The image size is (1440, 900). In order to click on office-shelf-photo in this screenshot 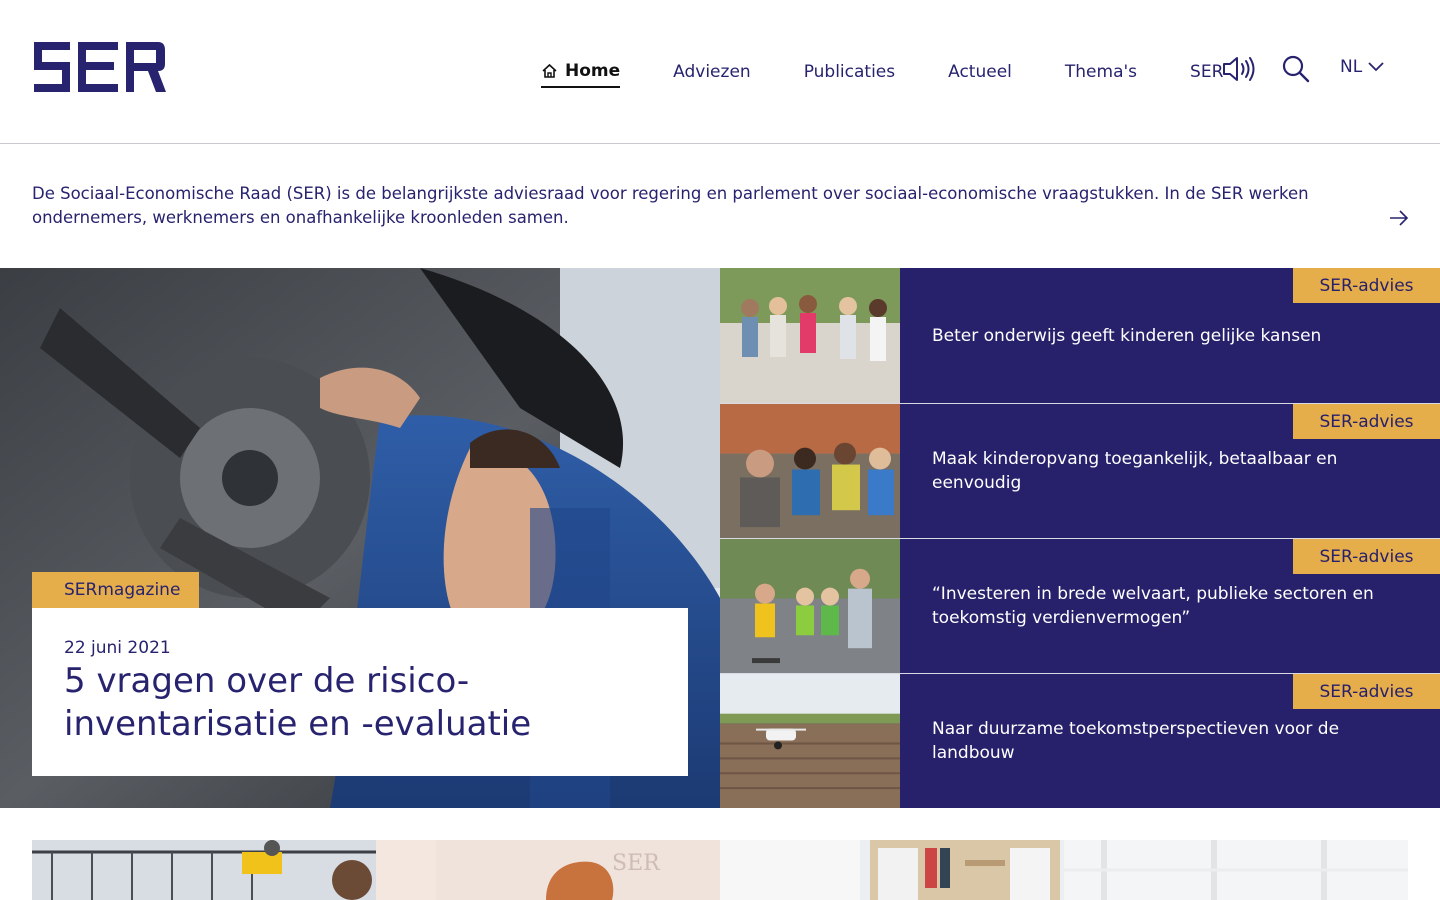, I will do `click(892, 870)`.